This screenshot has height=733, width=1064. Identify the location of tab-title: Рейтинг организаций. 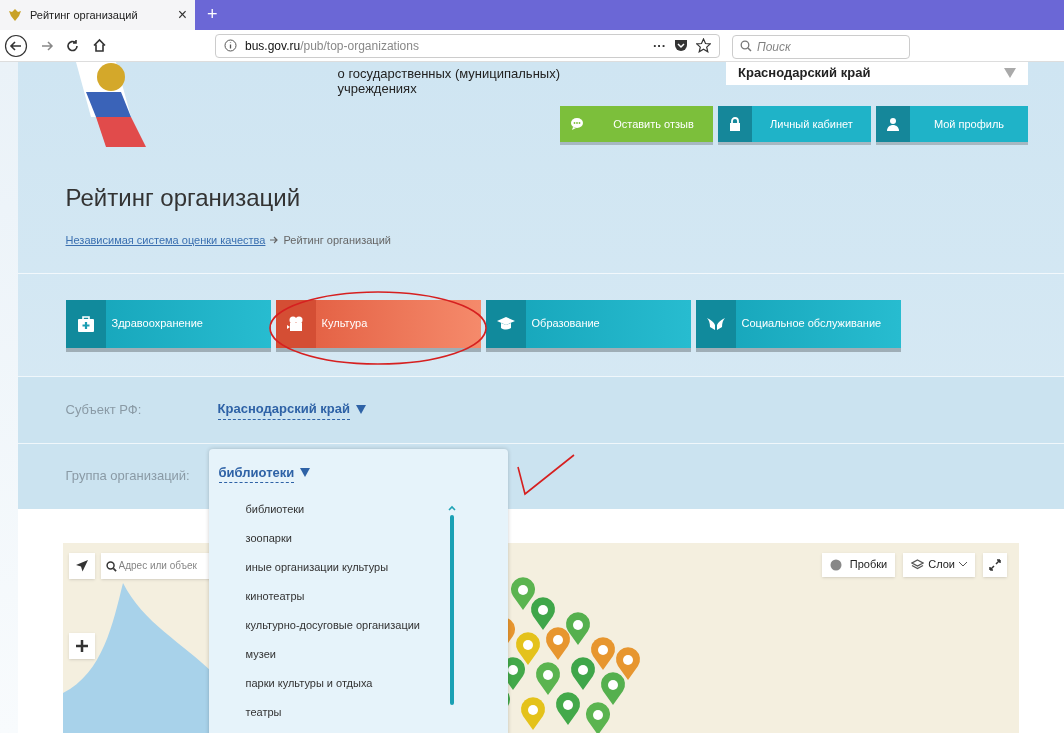
(84, 15).